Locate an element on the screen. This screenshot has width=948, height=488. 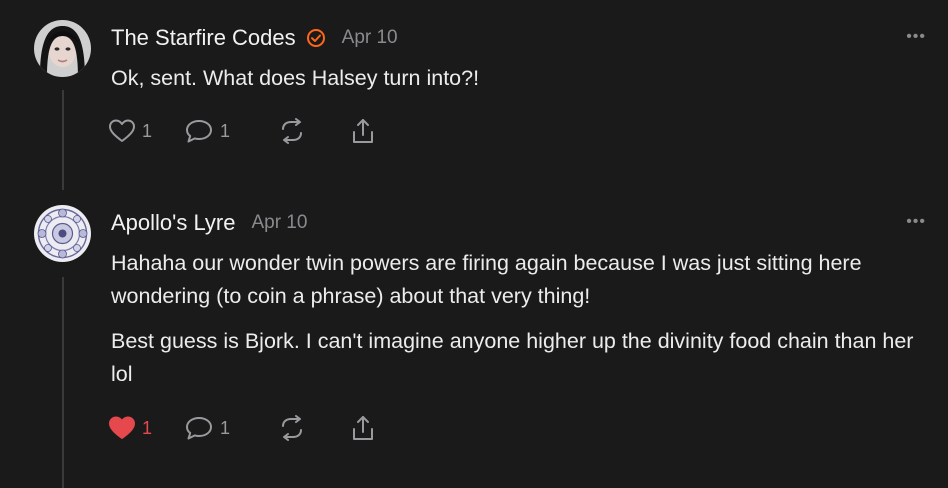
comment-body: Ok, sent. What does Halsey turn into?! is located at coordinates (521, 84).